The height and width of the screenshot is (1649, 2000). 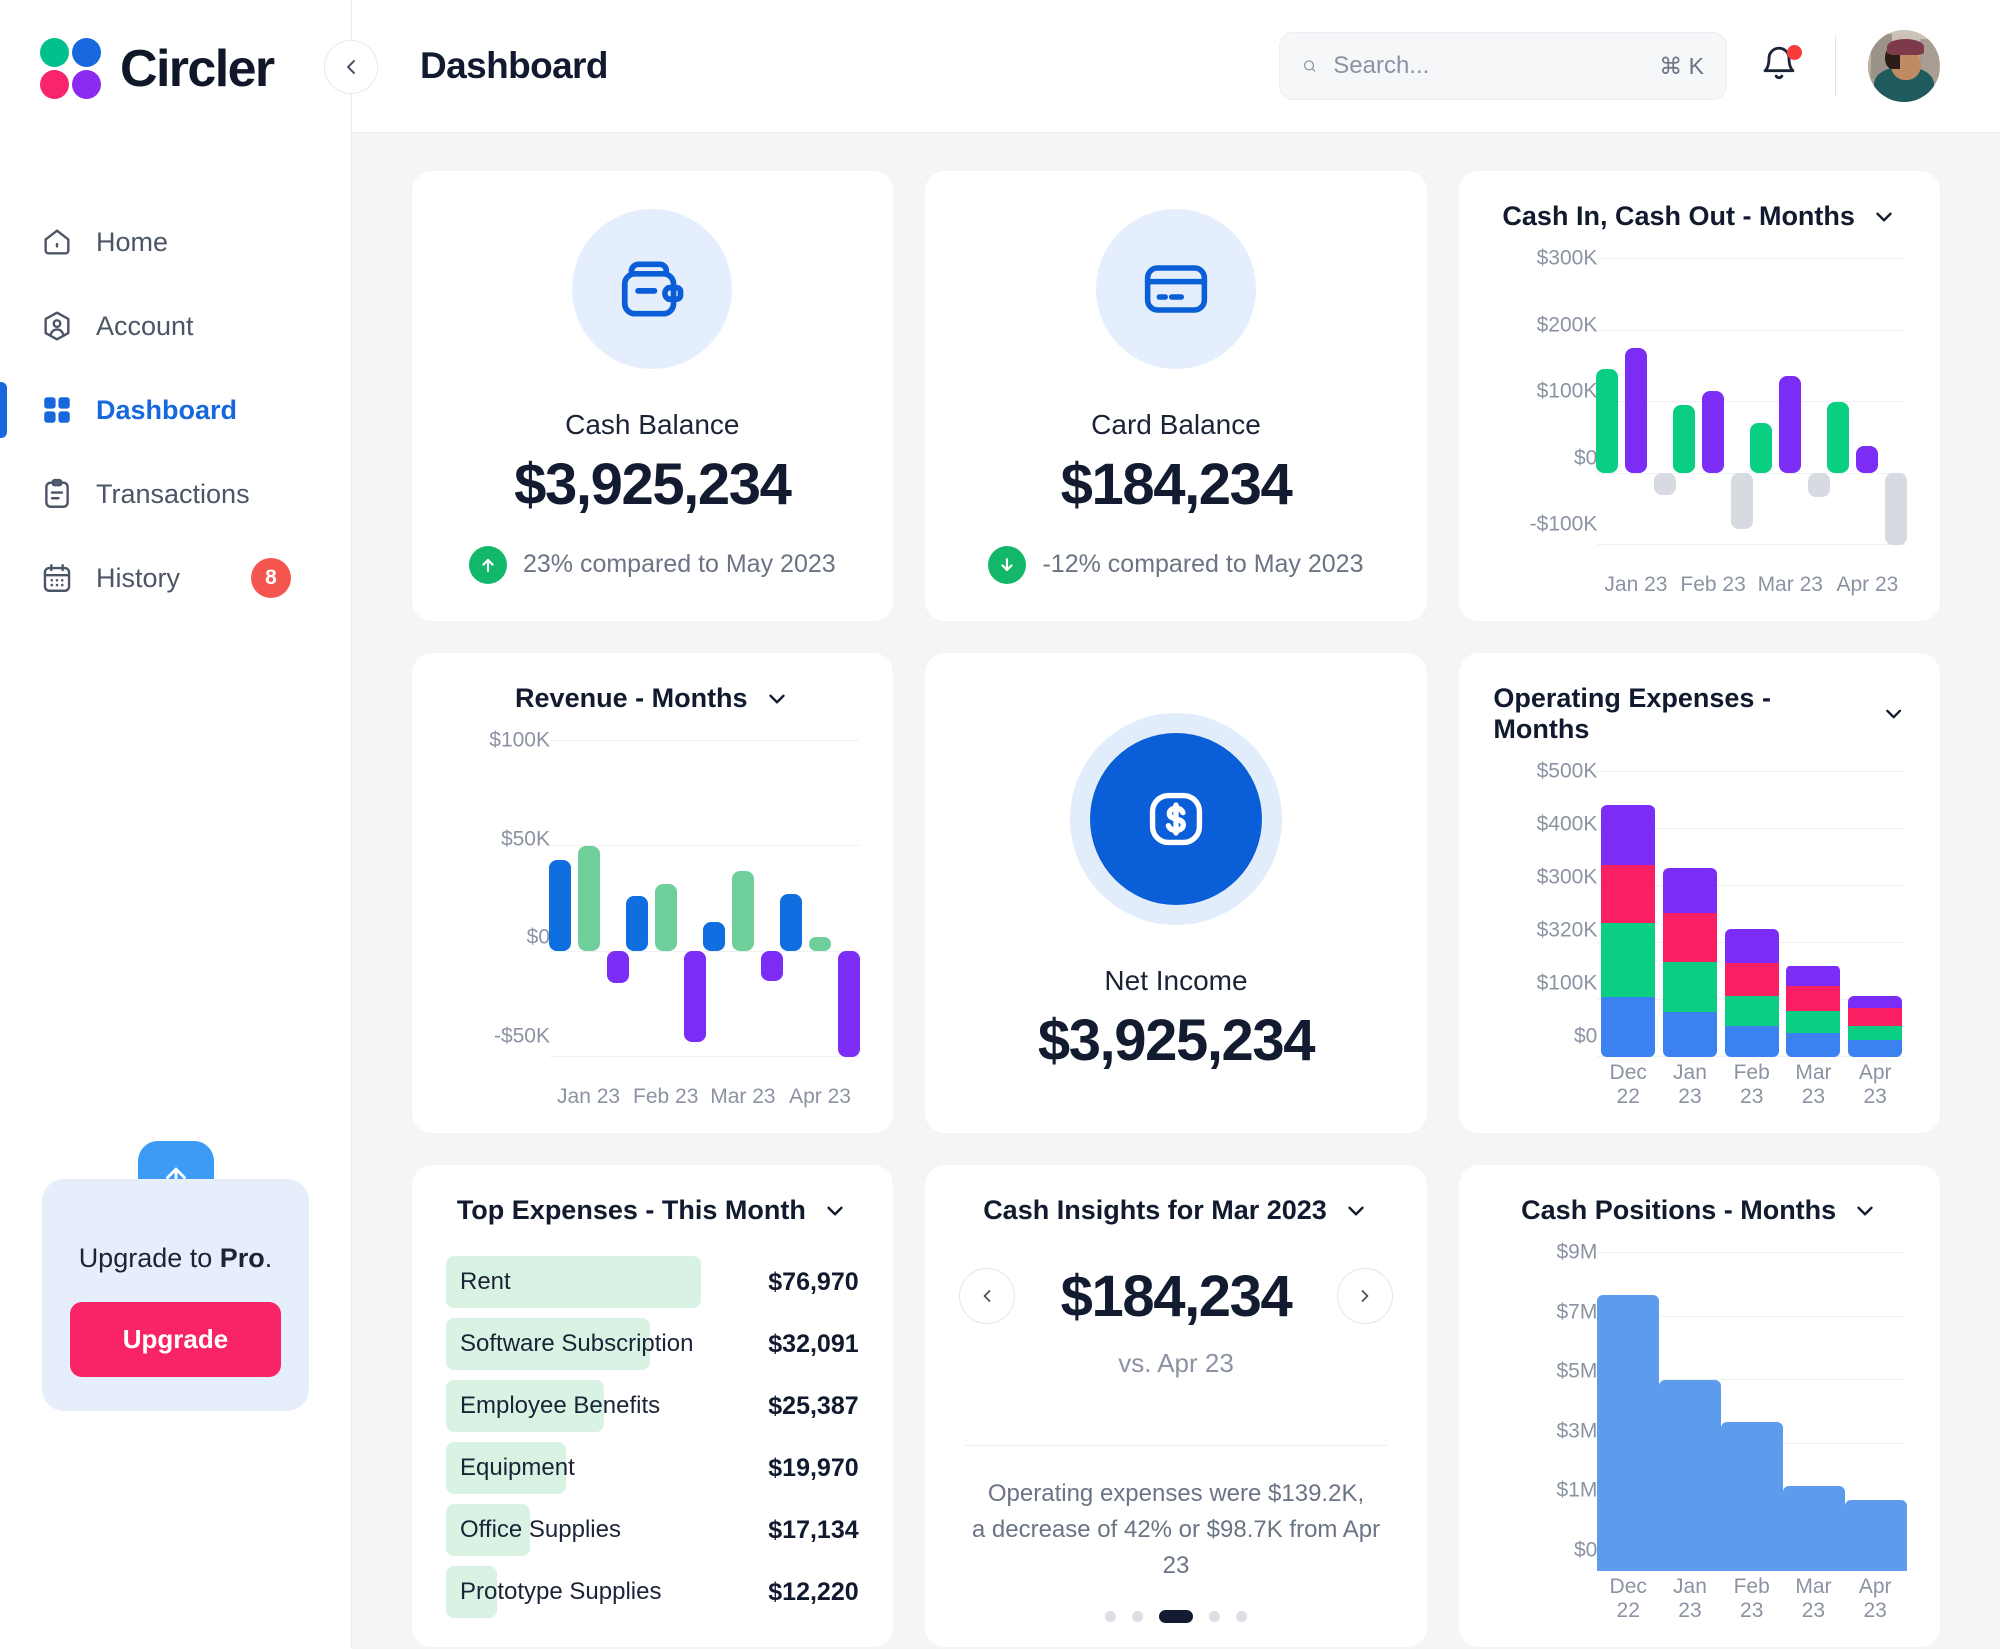 What do you see at coordinates (175, 1258) in the screenshot?
I see `upgrade-headline: Upgrade to Pro.` at bounding box center [175, 1258].